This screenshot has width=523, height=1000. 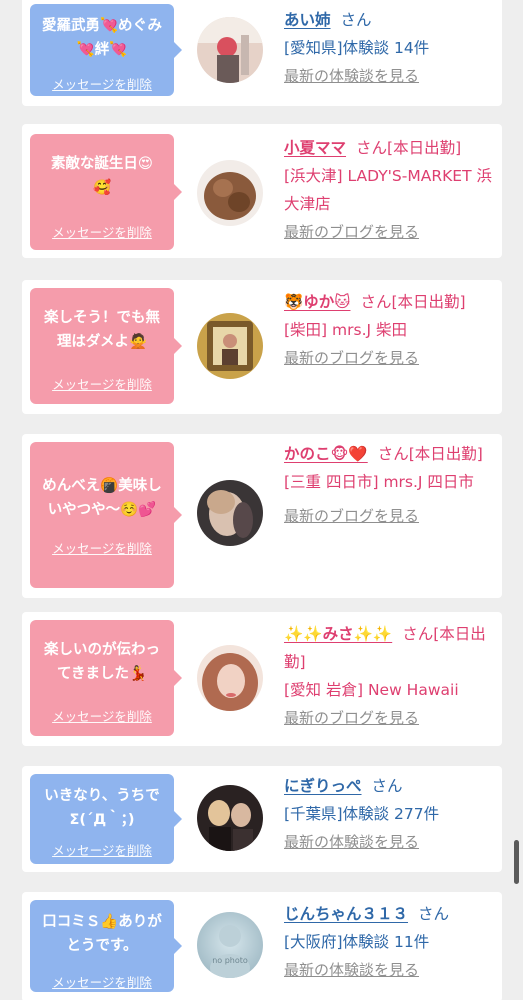 I want to click on message-text: いきなり、うちで Σ(´Д｀；), so click(x=102, y=808).